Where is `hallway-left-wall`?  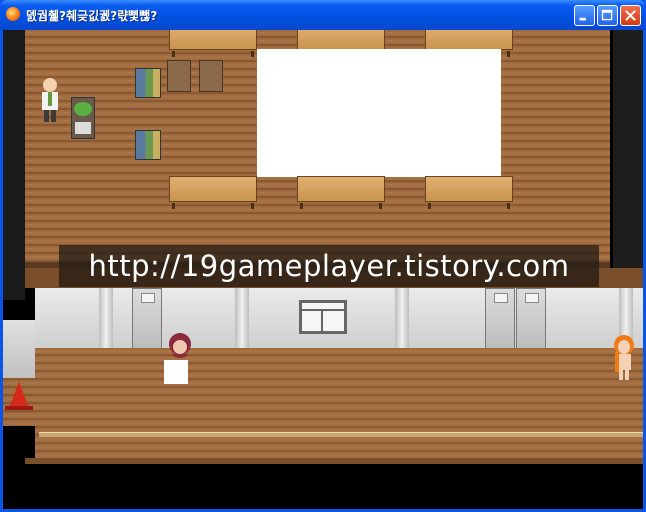 hallway-left-wall is located at coordinates (19, 349).